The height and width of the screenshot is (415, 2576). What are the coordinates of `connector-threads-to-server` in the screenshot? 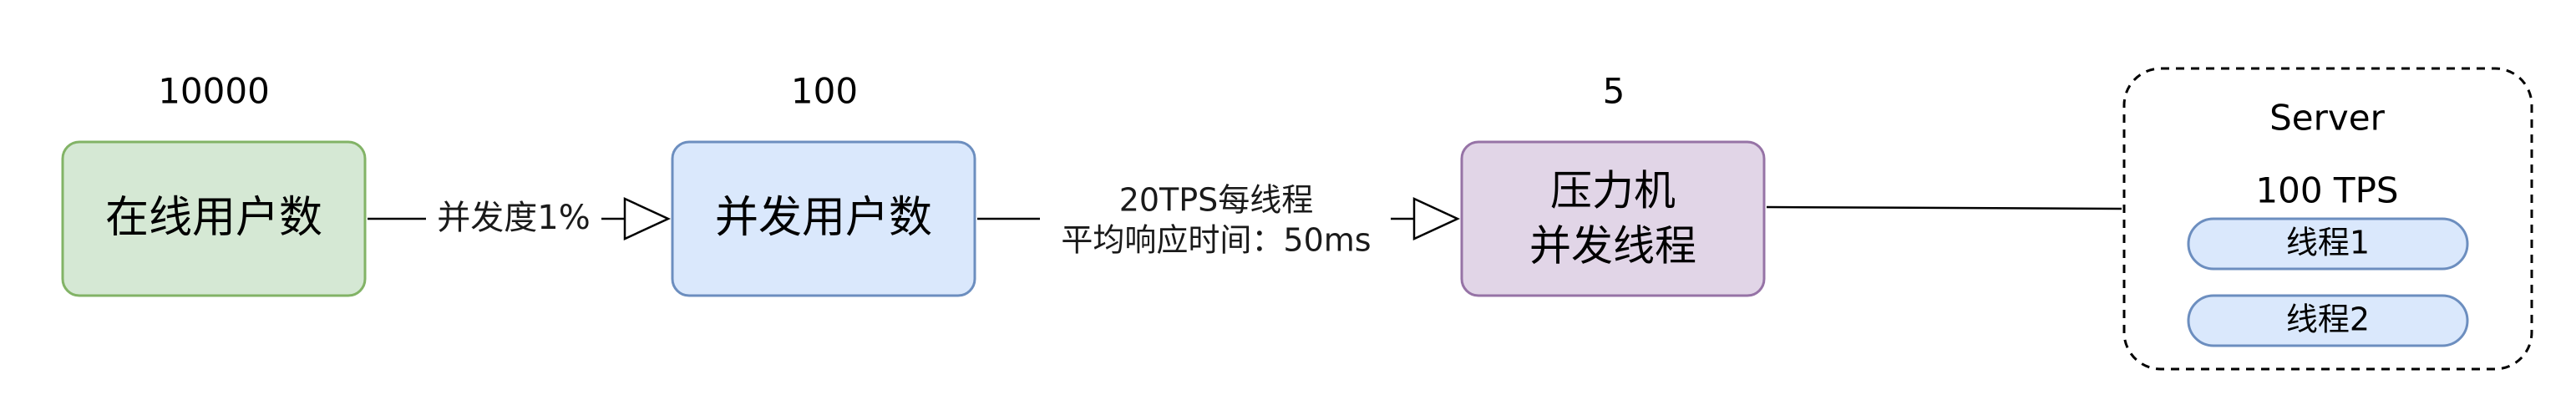 It's located at (1944, 208).